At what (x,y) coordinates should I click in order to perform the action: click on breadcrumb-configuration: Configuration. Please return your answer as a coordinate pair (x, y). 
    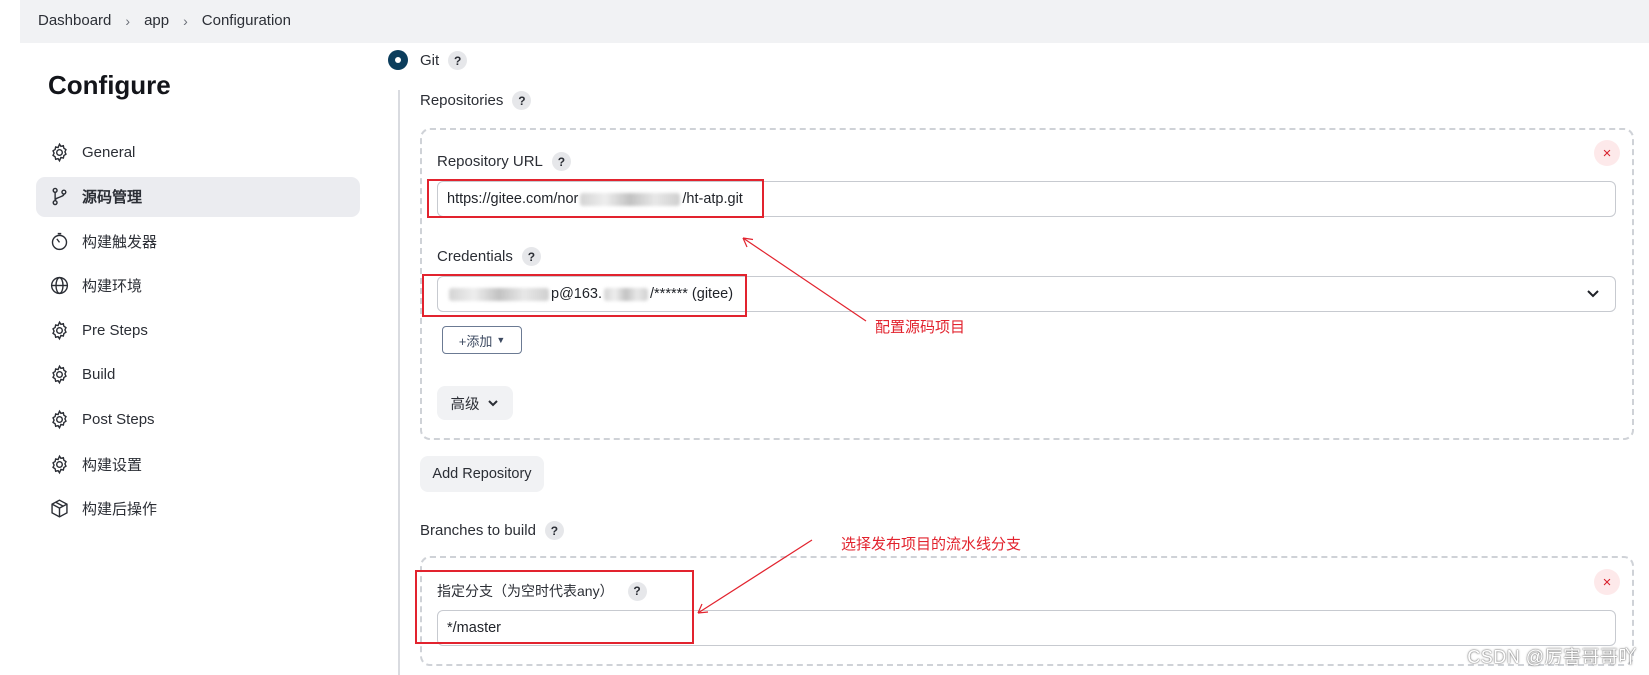
    Looking at the image, I should click on (246, 20).